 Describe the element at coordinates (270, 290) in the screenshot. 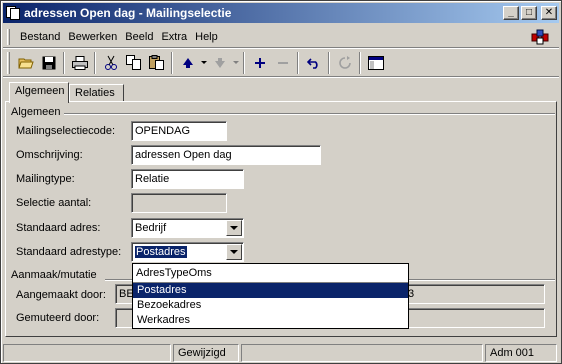

I see `dropdown-option-postadres: Postadres` at that location.